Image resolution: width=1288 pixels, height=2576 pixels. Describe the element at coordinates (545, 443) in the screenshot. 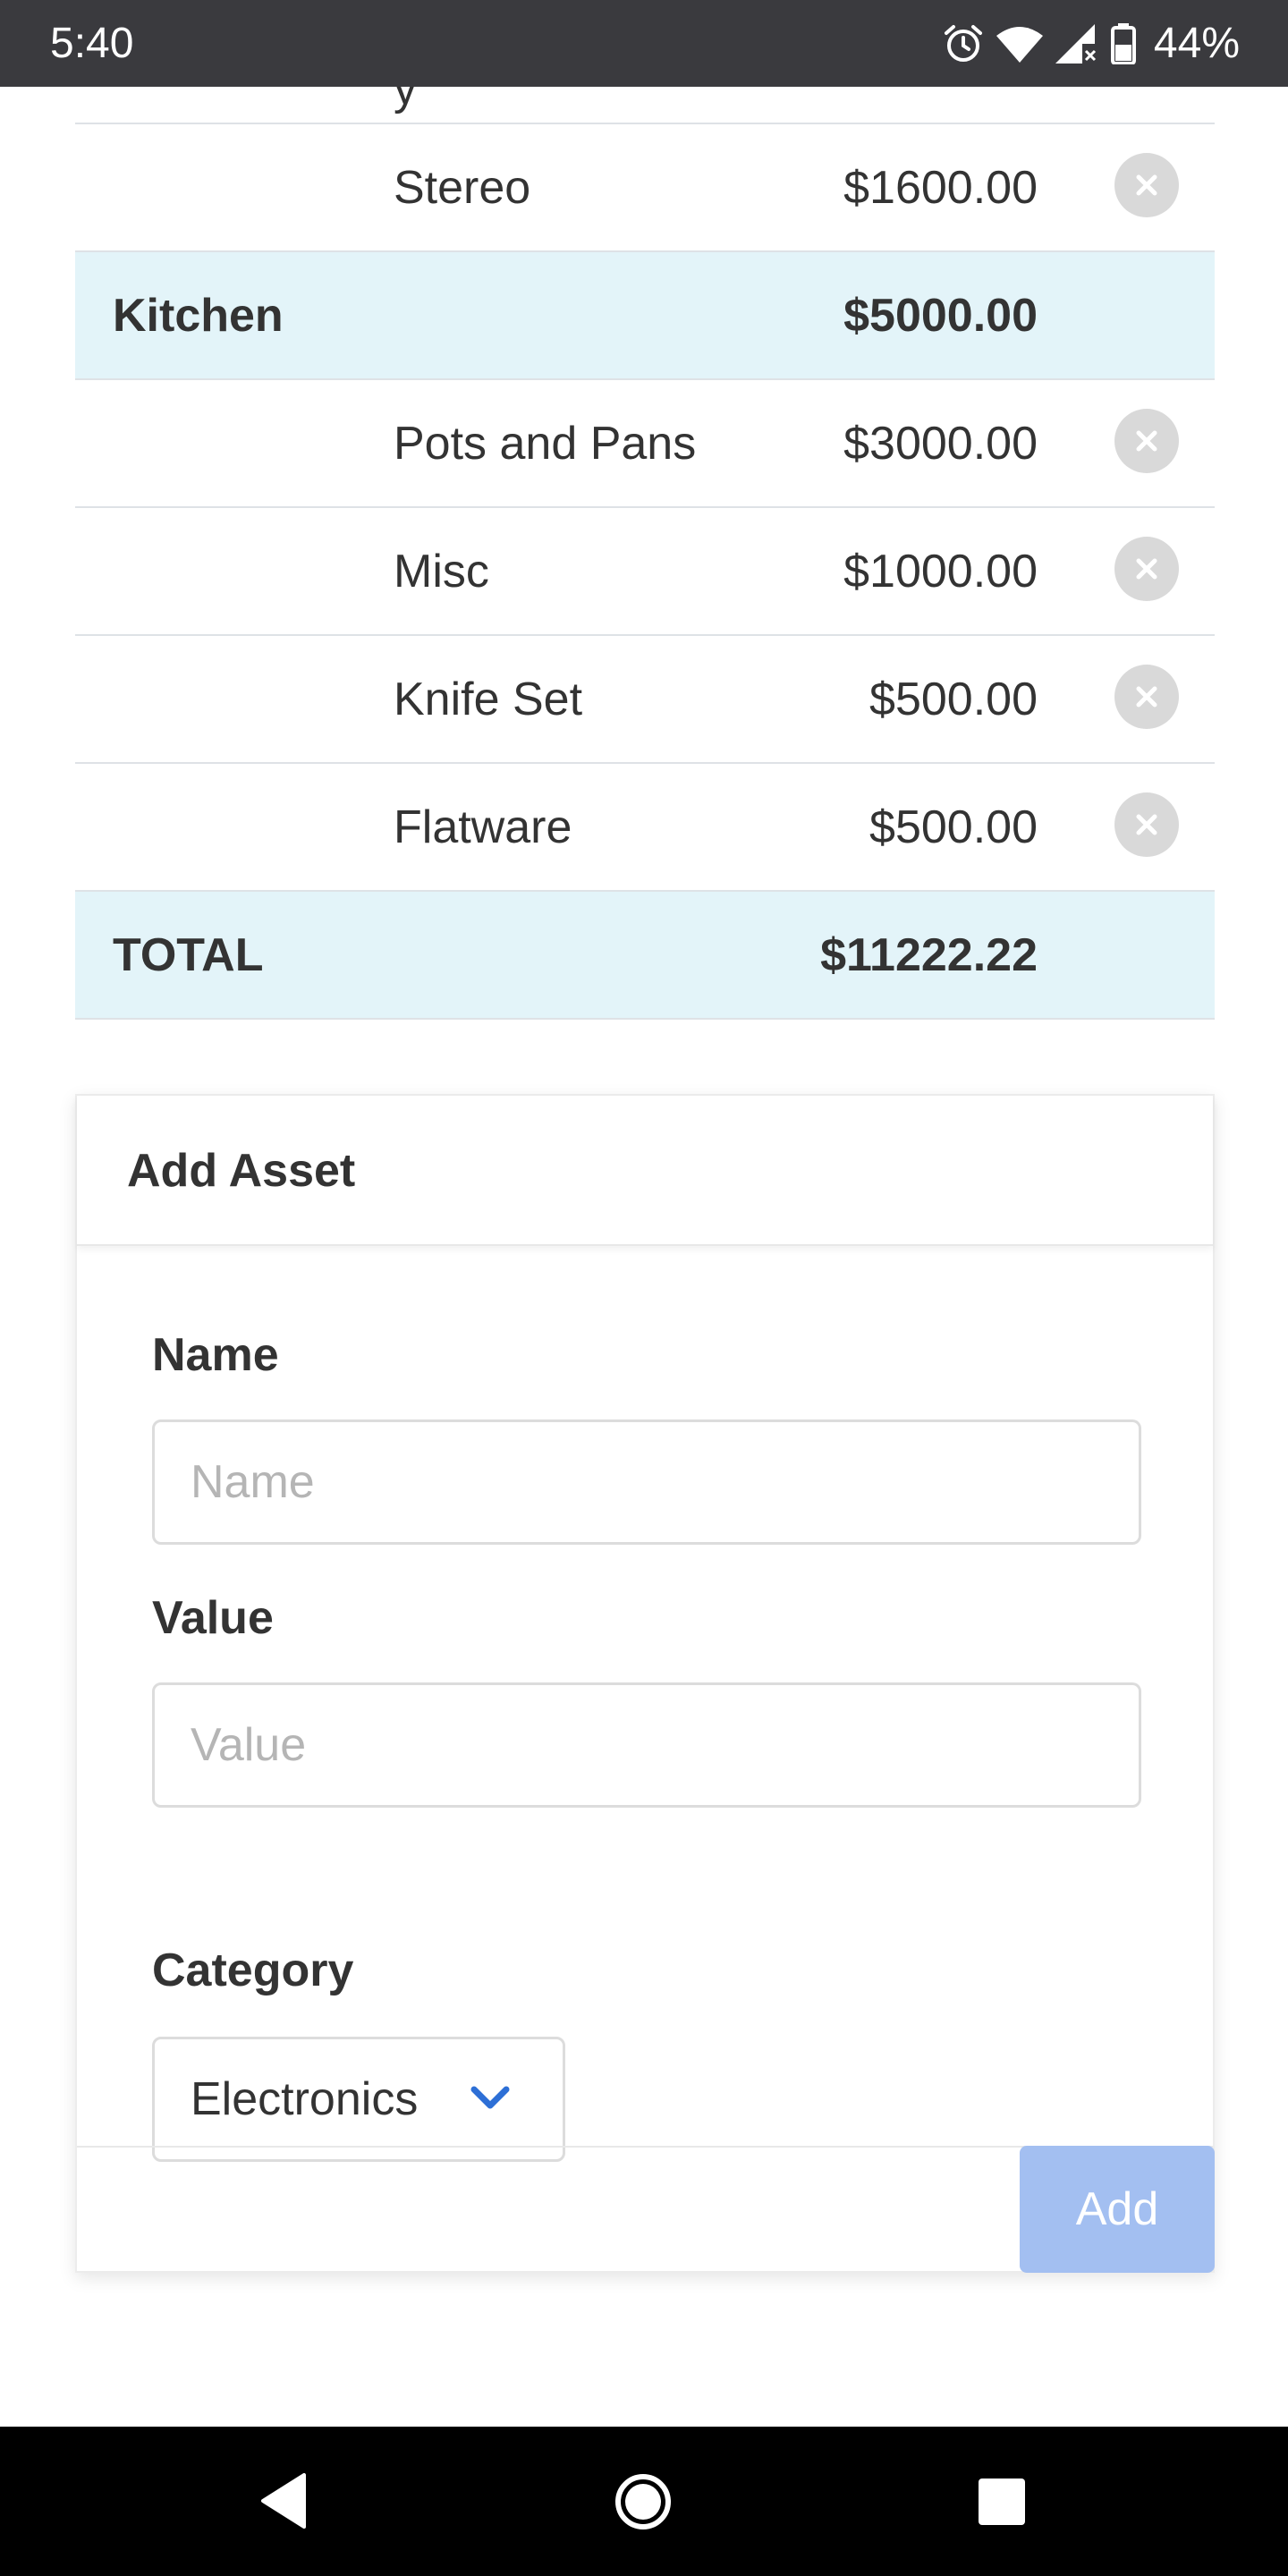

I see `item-name: Pots and Pans` at that location.